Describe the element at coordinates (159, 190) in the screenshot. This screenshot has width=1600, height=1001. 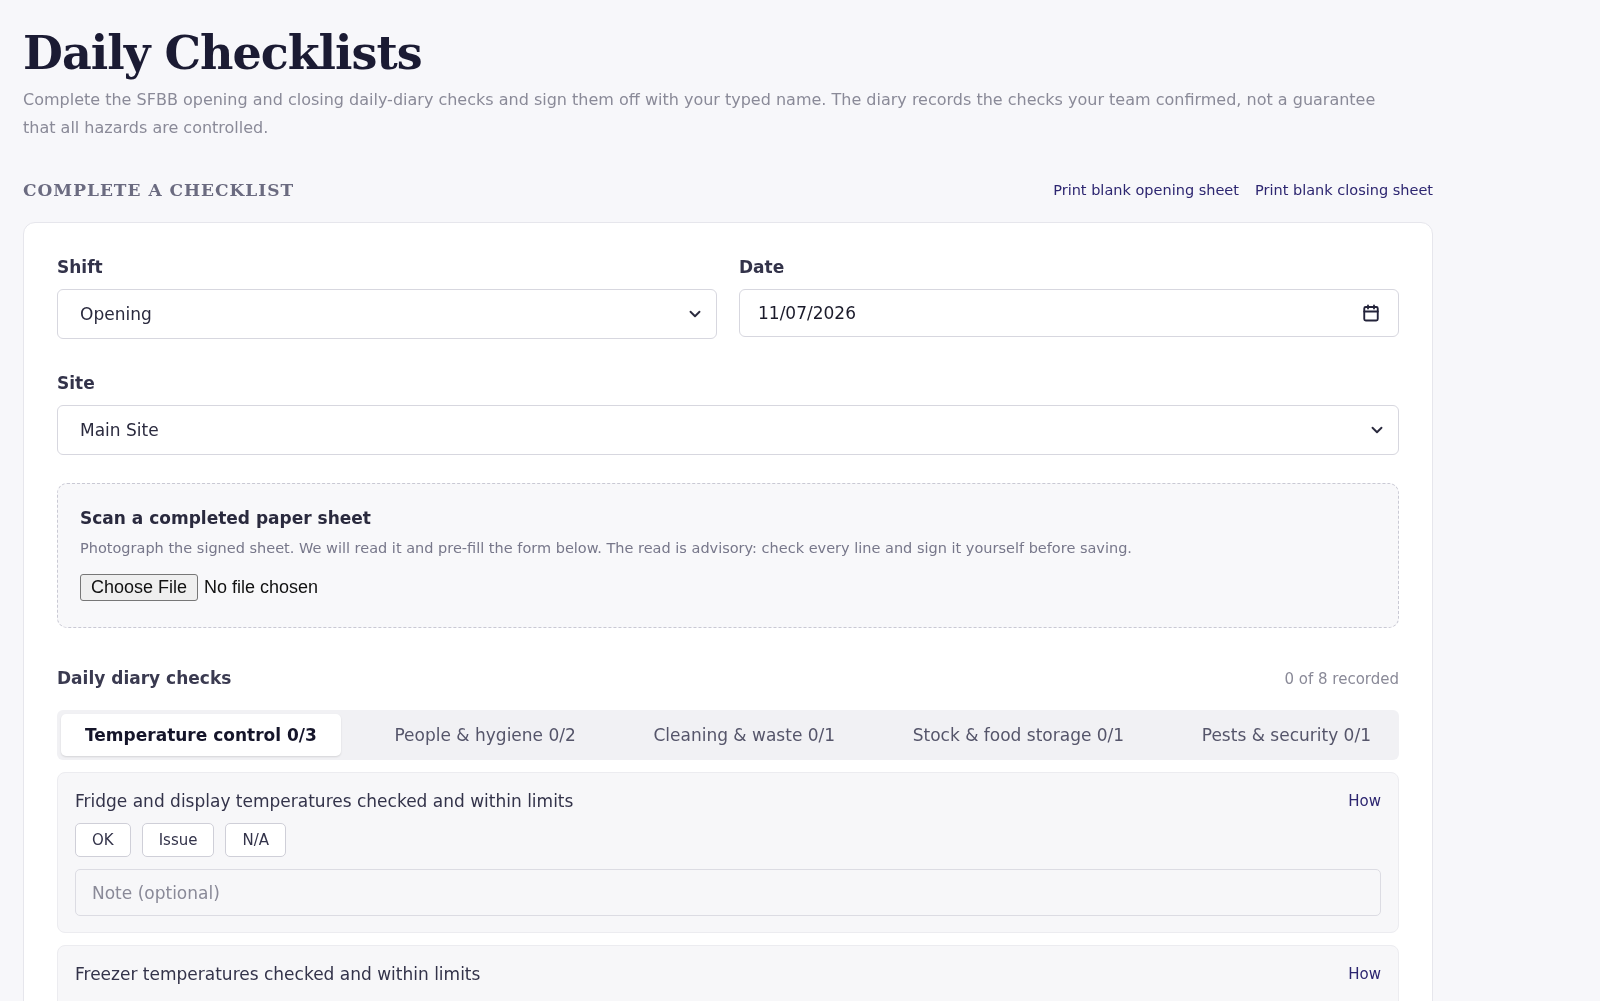
I see `section-heading: COMPLETE A CHECKLIST` at that location.